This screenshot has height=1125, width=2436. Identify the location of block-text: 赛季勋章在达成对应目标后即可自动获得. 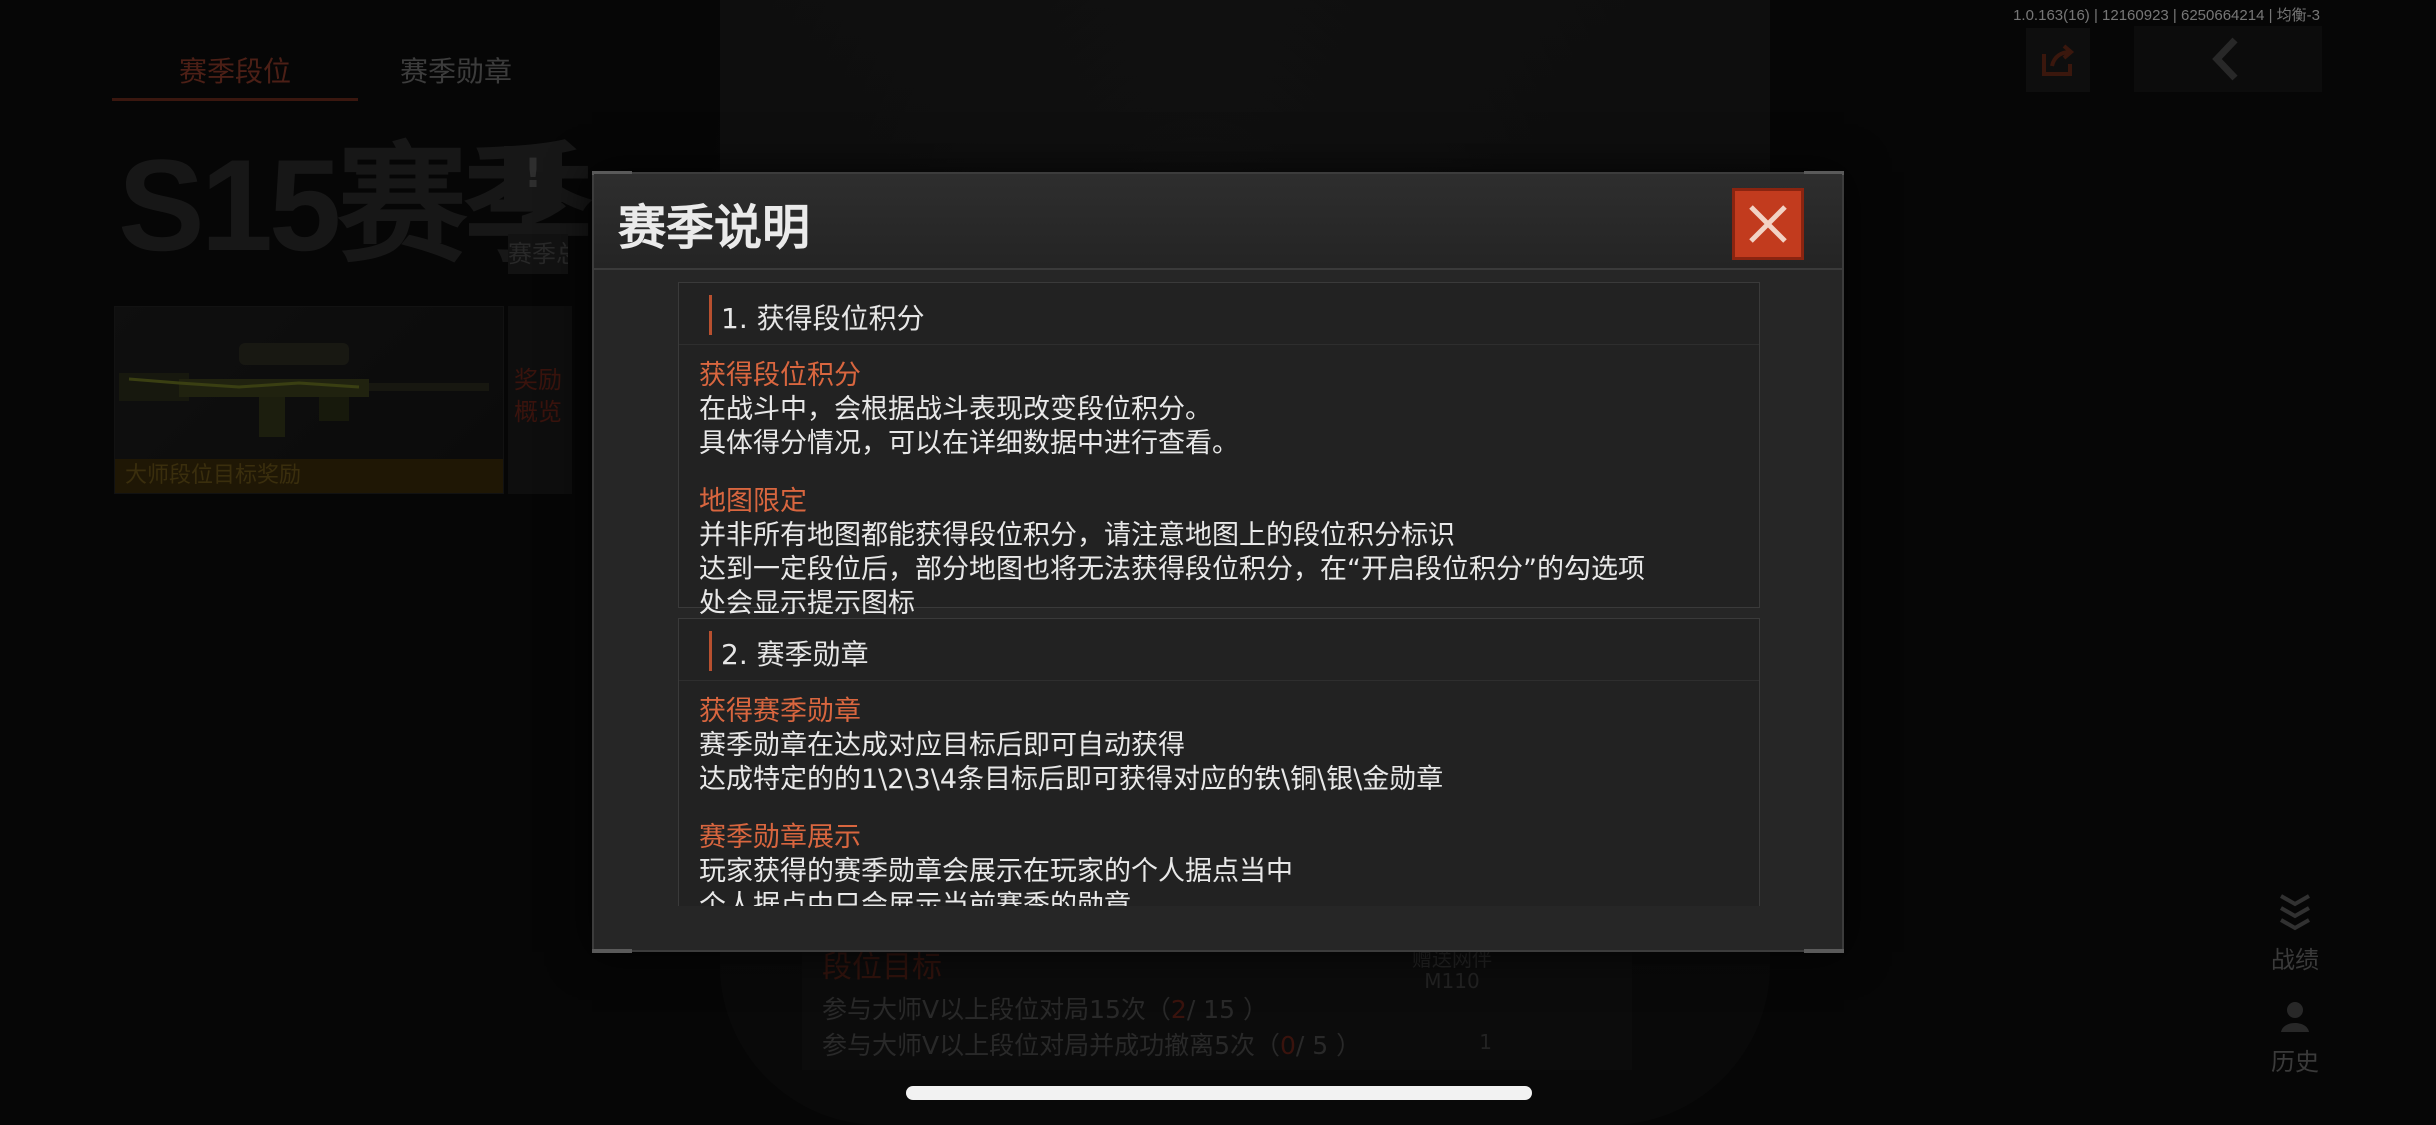
(942, 745).